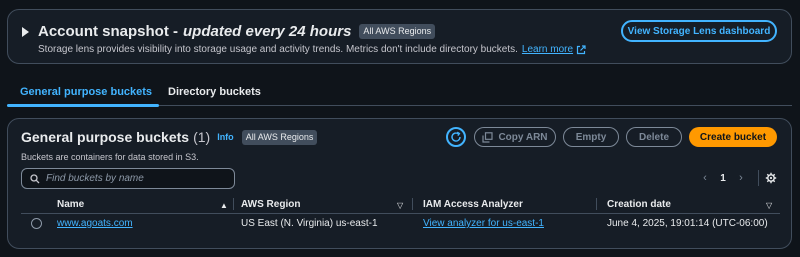 The image size is (800, 257). I want to click on bucket-search, so click(128, 178).